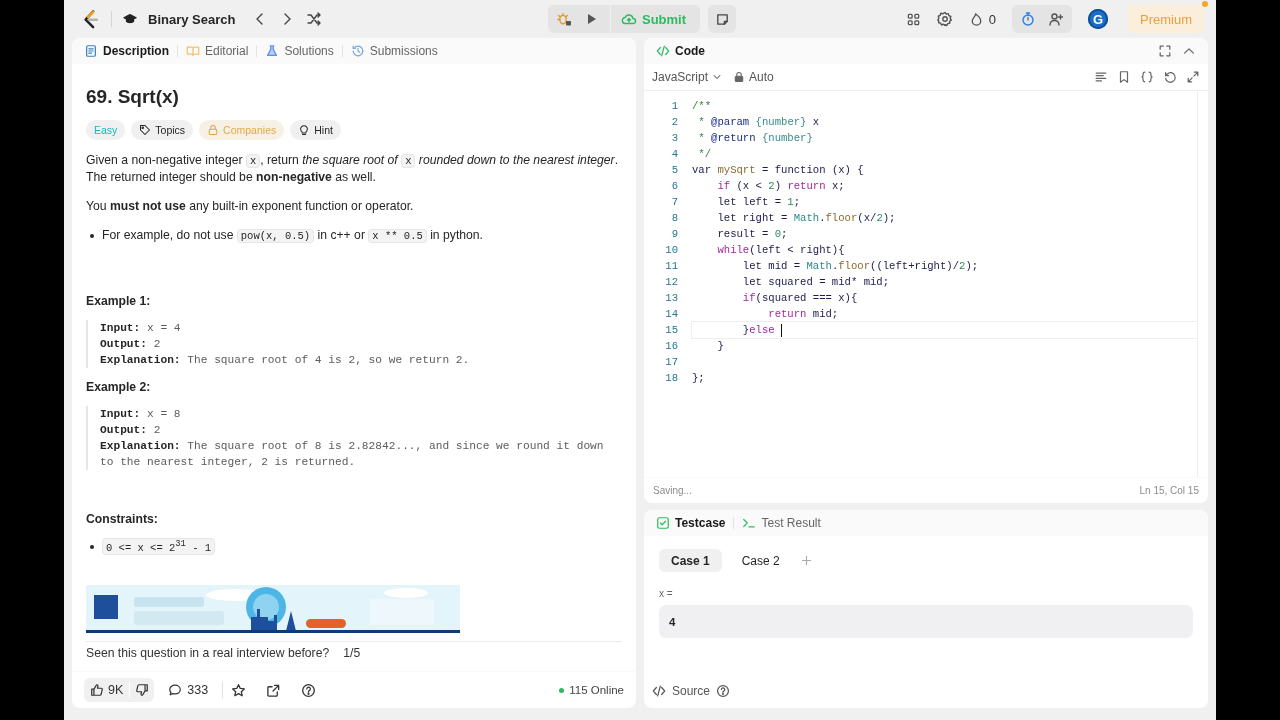  What do you see at coordinates (781, 523) in the screenshot?
I see `tab: Test Result` at bounding box center [781, 523].